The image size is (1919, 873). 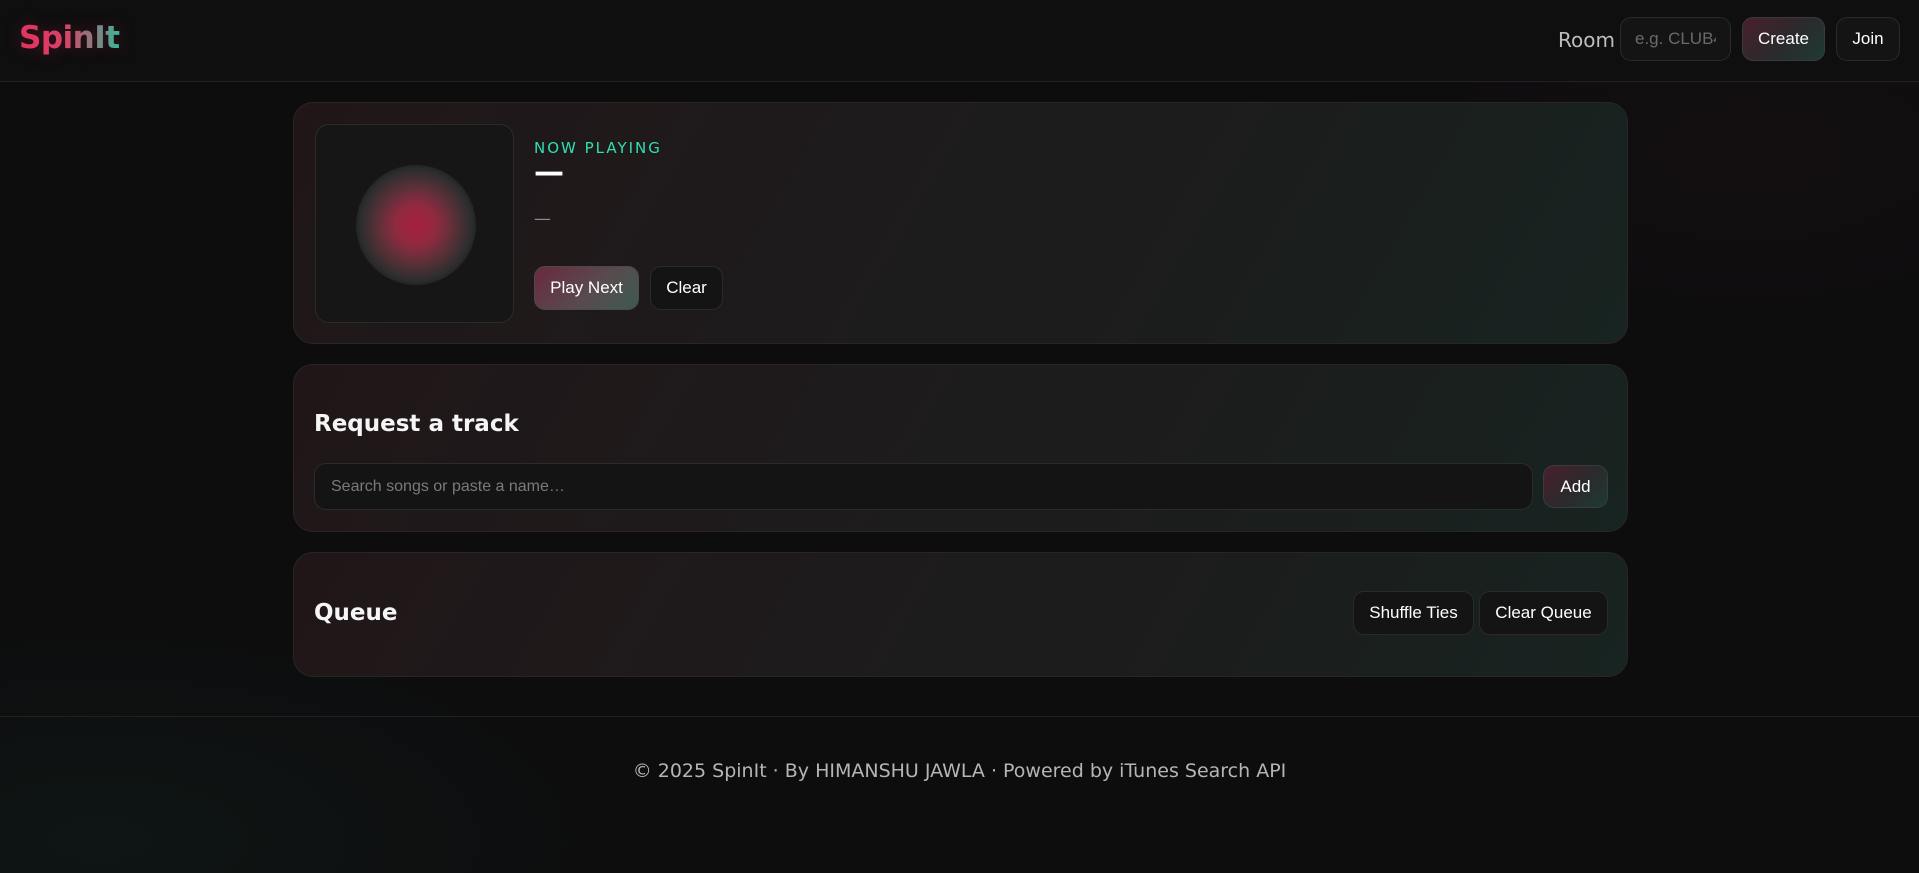 I want to click on queue-card: Queue Shuffle Ties Clear Queue, so click(x=960, y=614).